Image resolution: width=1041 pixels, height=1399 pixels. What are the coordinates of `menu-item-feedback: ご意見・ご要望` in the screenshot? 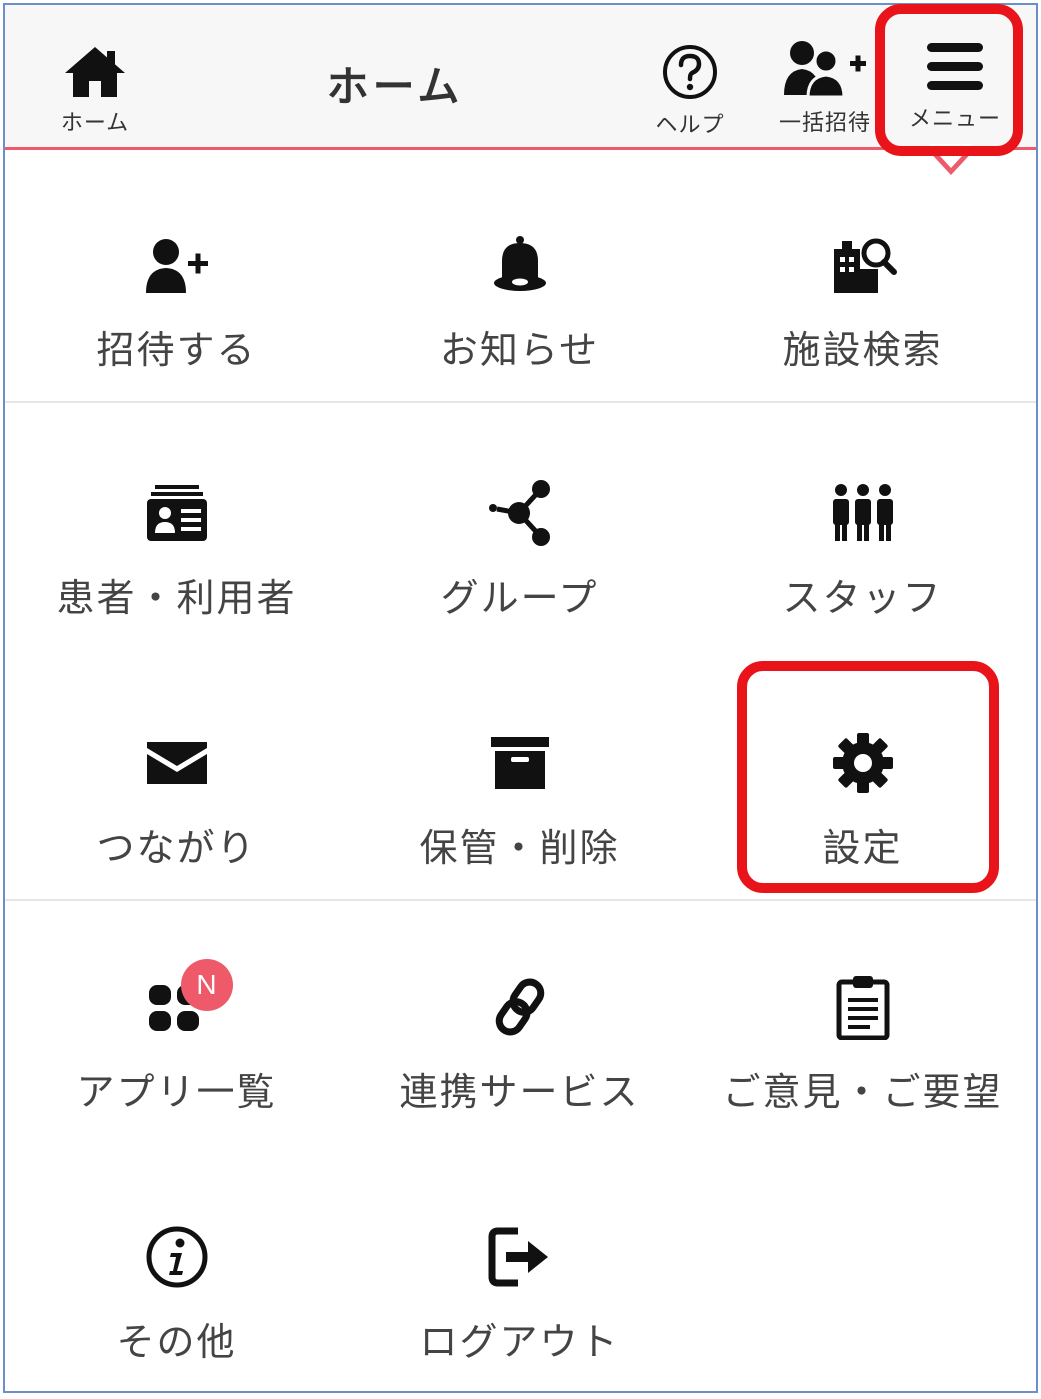 It's located at (862, 1059).